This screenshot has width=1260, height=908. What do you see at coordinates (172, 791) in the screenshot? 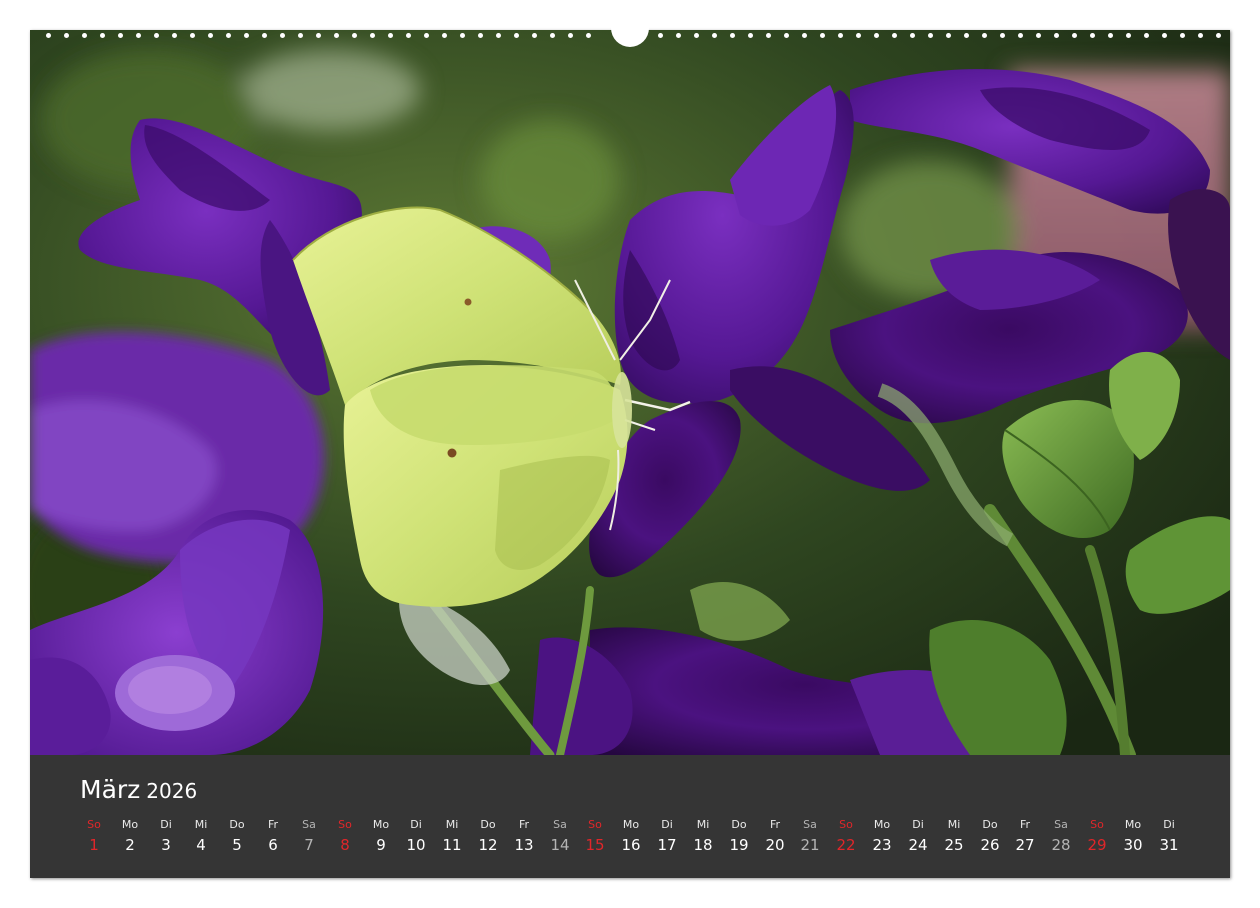
I see `year: 2026` at bounding box center [172, 791].